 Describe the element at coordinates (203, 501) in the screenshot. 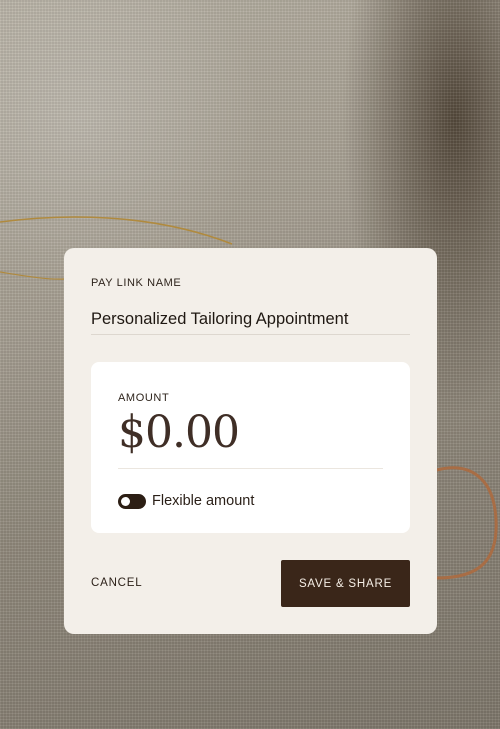

I see `flexible-amount-label: Flexible amount` at that location.